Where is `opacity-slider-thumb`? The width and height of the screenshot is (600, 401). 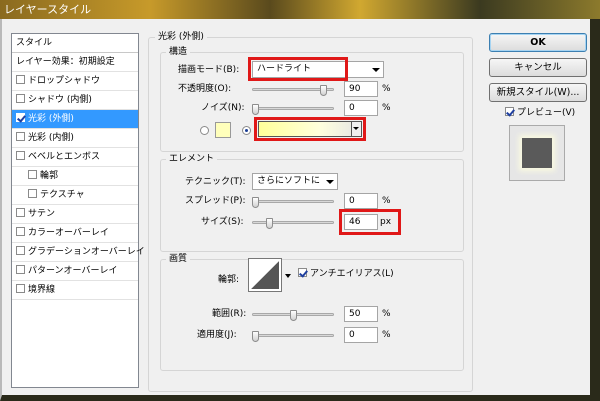 opacity-slider-thumb is located at coordinates (323, 90).